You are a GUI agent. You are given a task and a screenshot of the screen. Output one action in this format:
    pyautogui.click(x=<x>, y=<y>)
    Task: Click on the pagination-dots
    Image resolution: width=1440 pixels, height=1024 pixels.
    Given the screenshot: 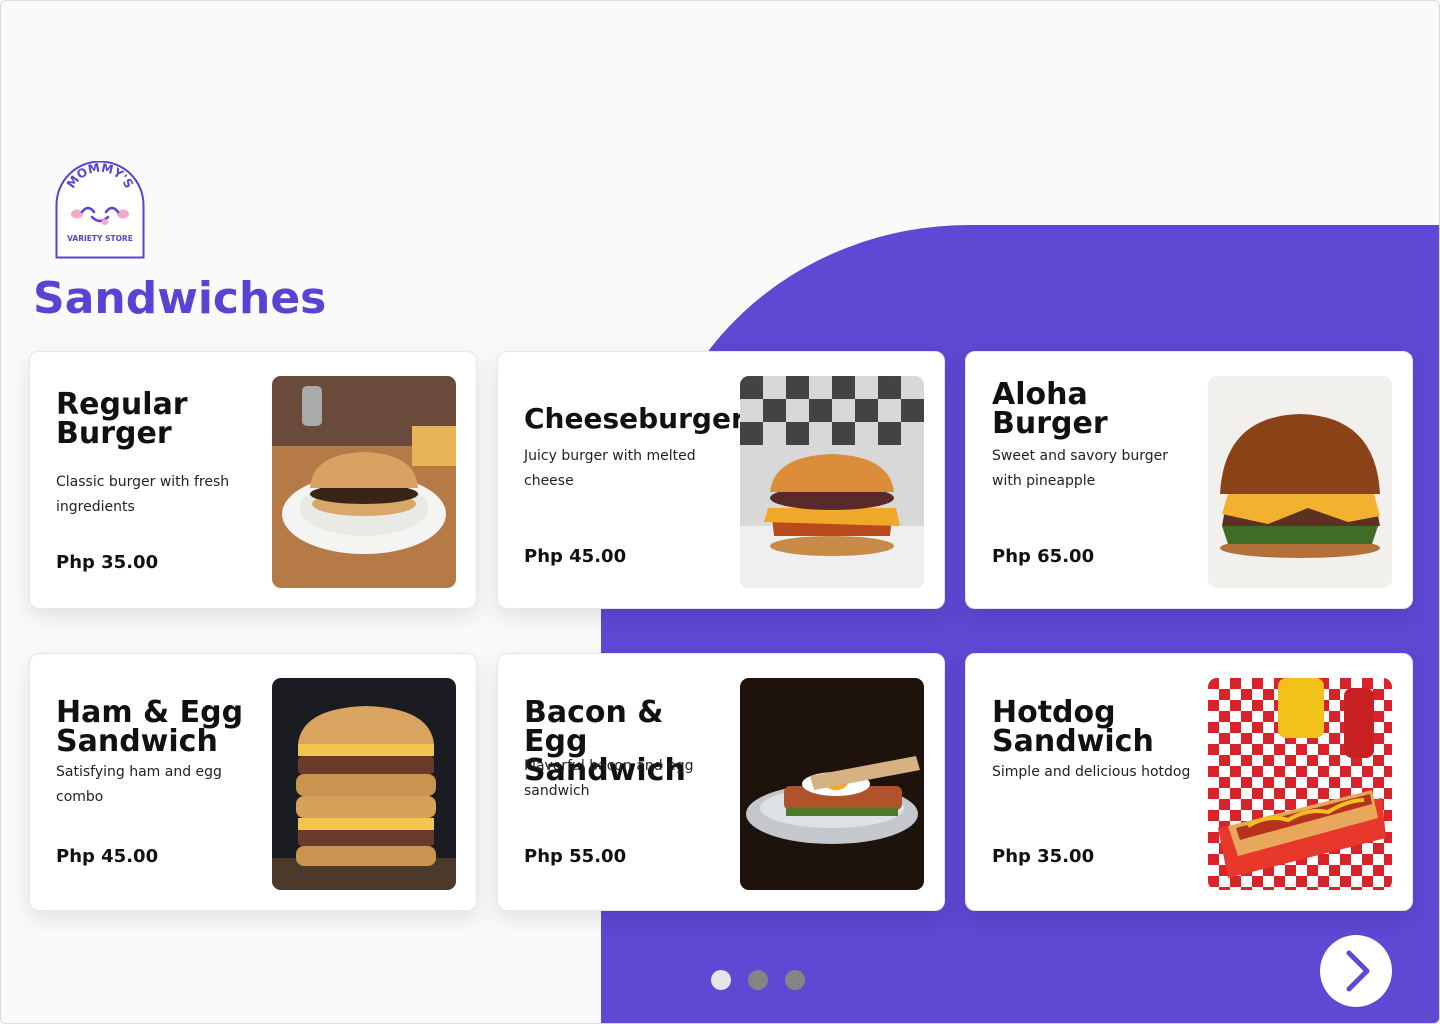 What is the action you would take?
    pyautogui.click(x=758, y=980)
    